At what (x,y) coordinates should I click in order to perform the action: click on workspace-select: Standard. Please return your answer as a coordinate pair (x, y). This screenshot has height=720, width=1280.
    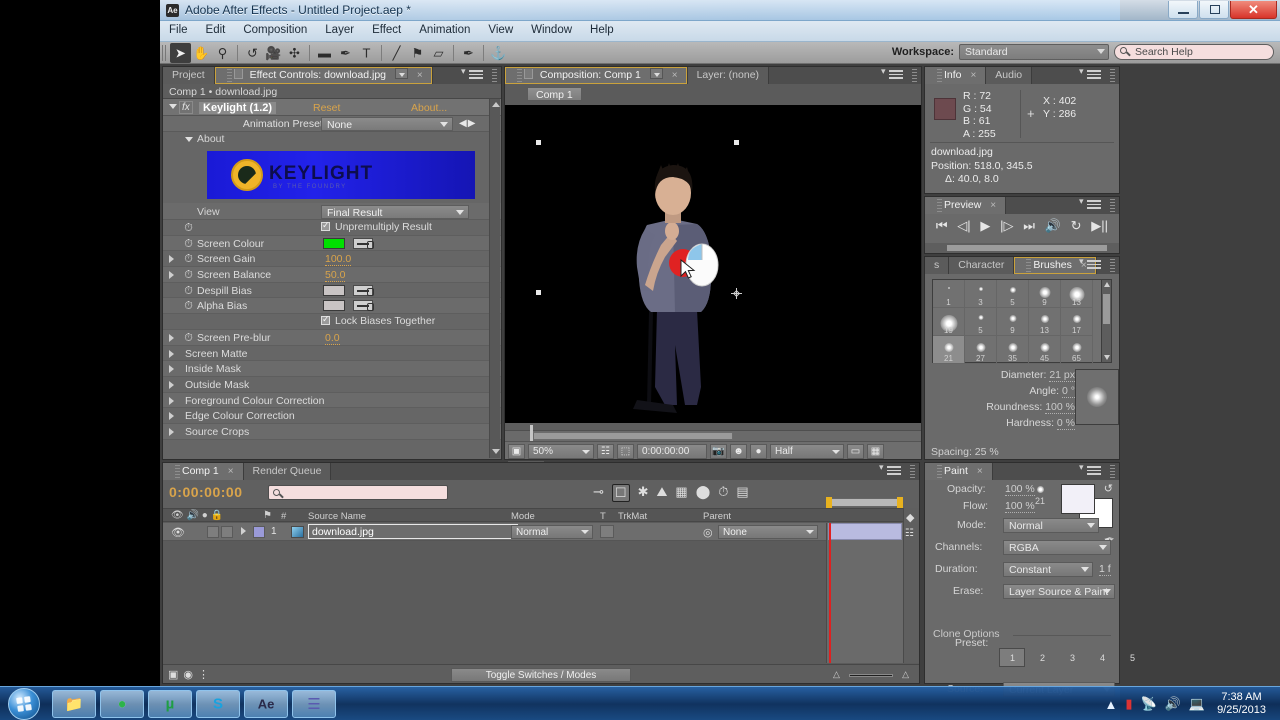
    Looking at the image, I should click on (1034, 52).